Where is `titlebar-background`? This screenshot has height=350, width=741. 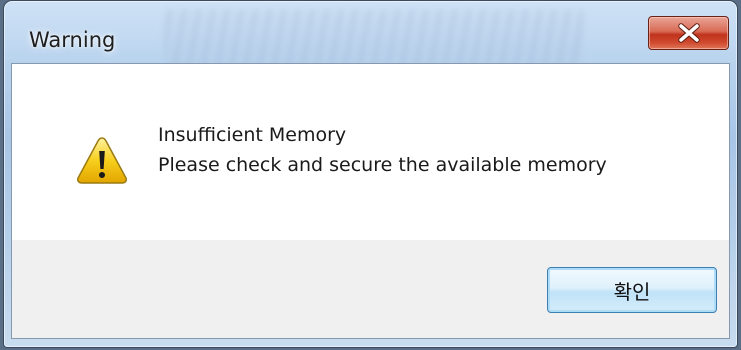
titlebar-background is located at coordinates (374, 39).